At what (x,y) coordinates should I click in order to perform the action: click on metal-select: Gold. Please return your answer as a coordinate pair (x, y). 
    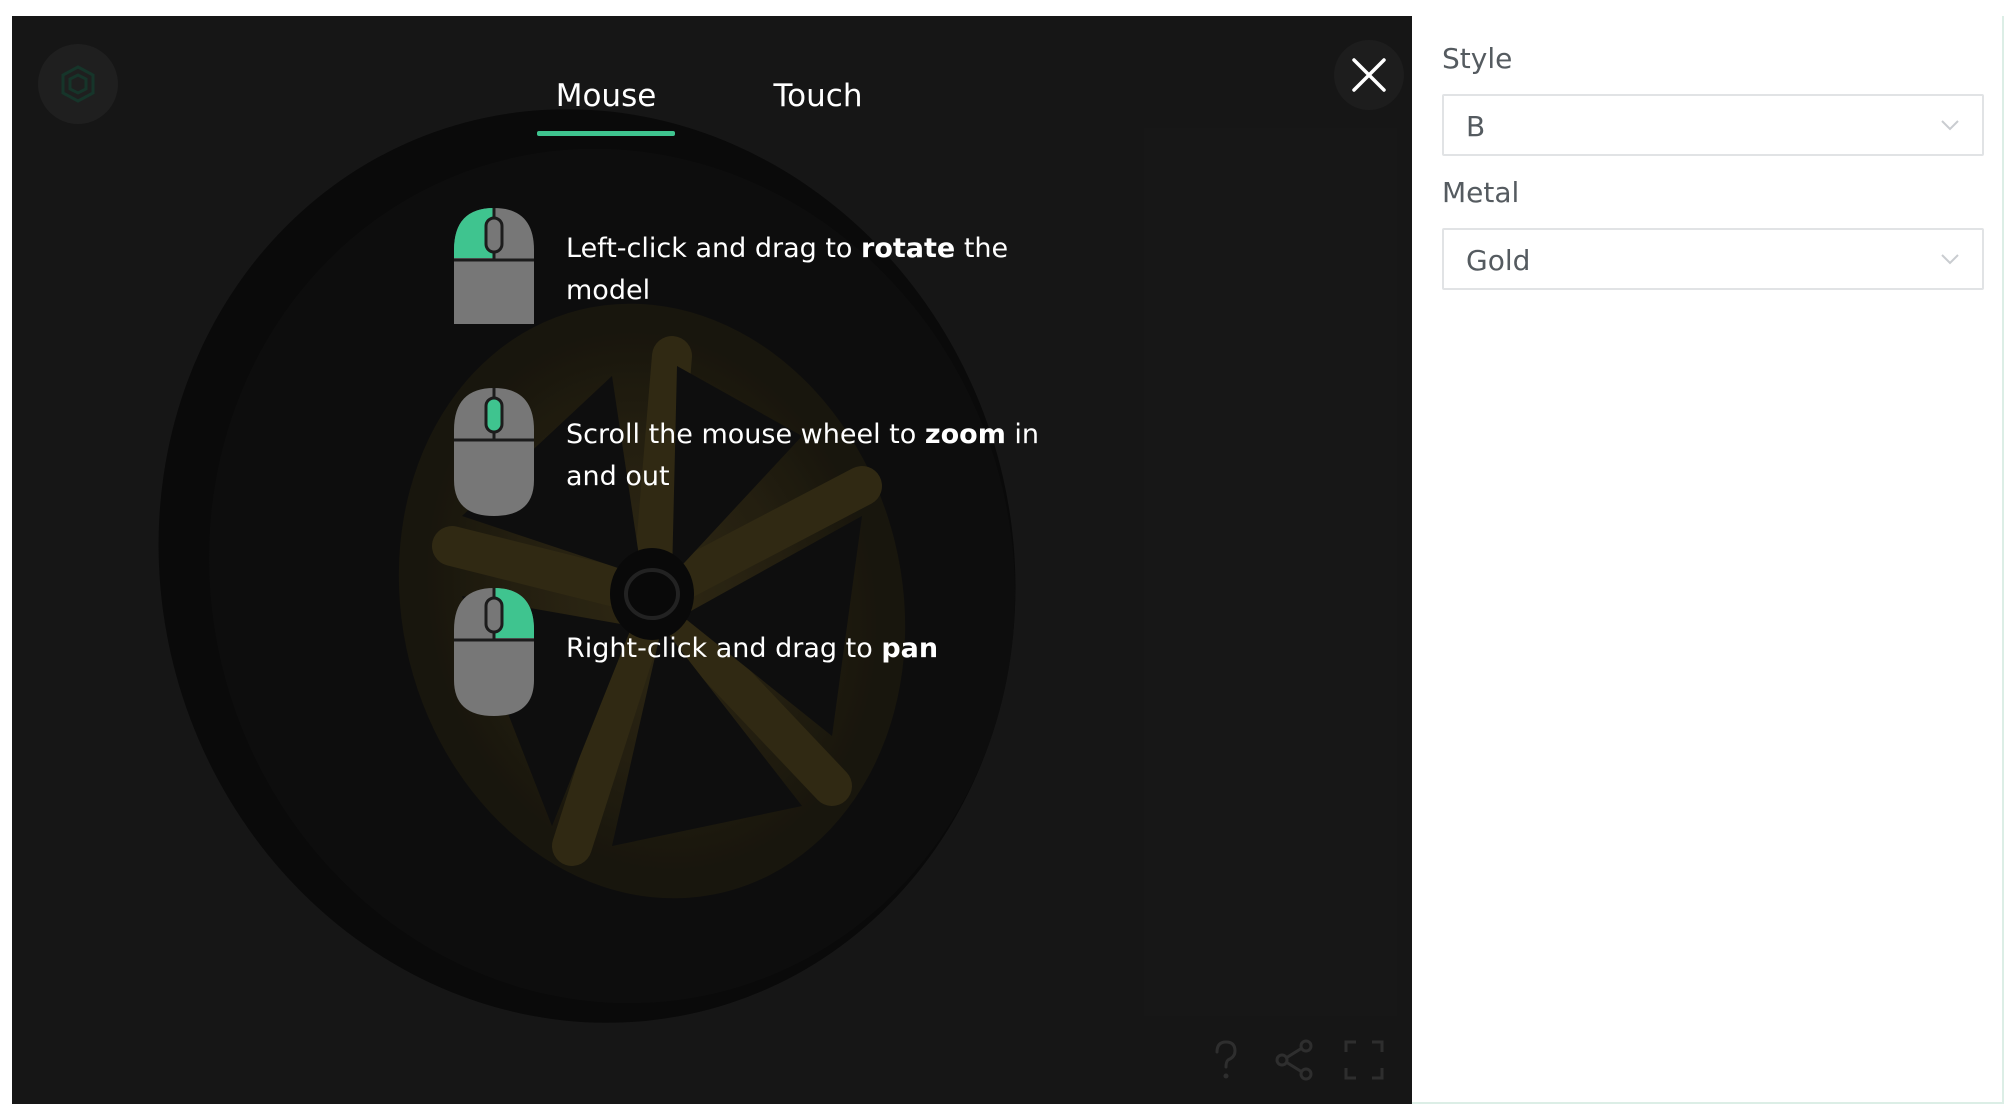
    Looking at the image, I should click on (1713, 259).